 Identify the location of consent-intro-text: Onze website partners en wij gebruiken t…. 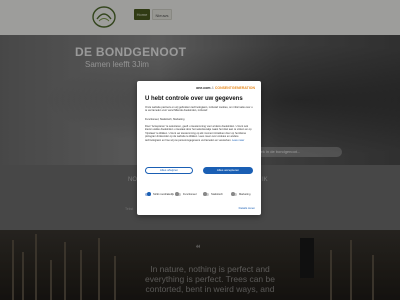
(199, 109).